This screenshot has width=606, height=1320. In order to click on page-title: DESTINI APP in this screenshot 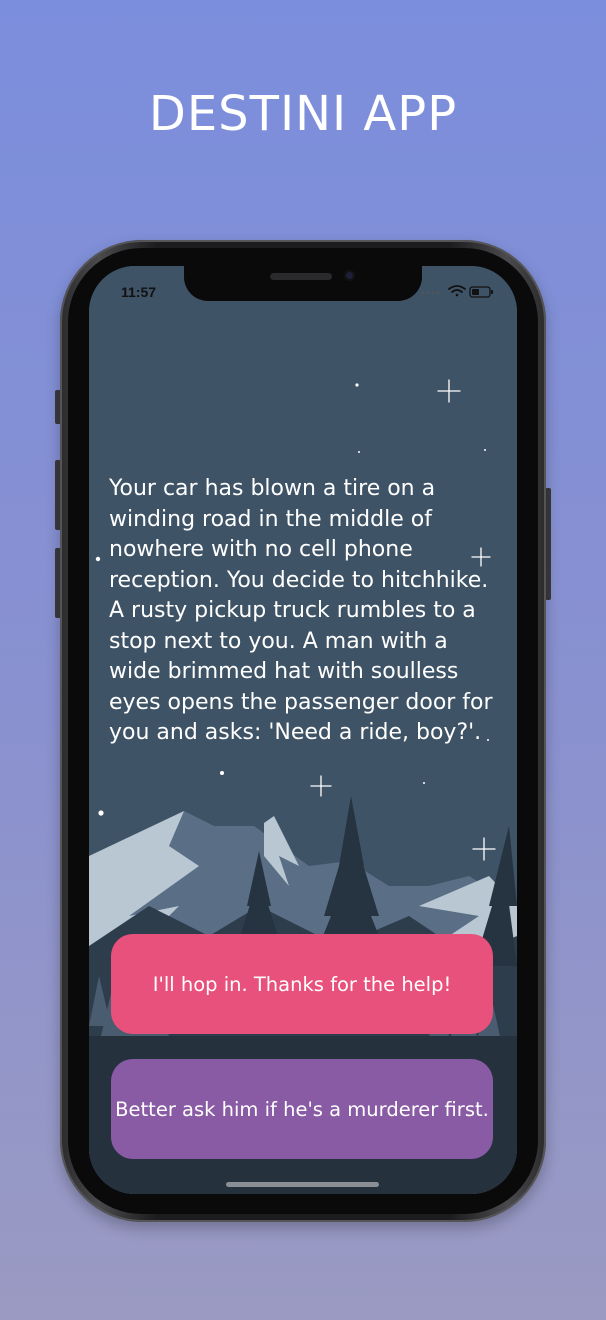, I will do `click(303, 114)`.